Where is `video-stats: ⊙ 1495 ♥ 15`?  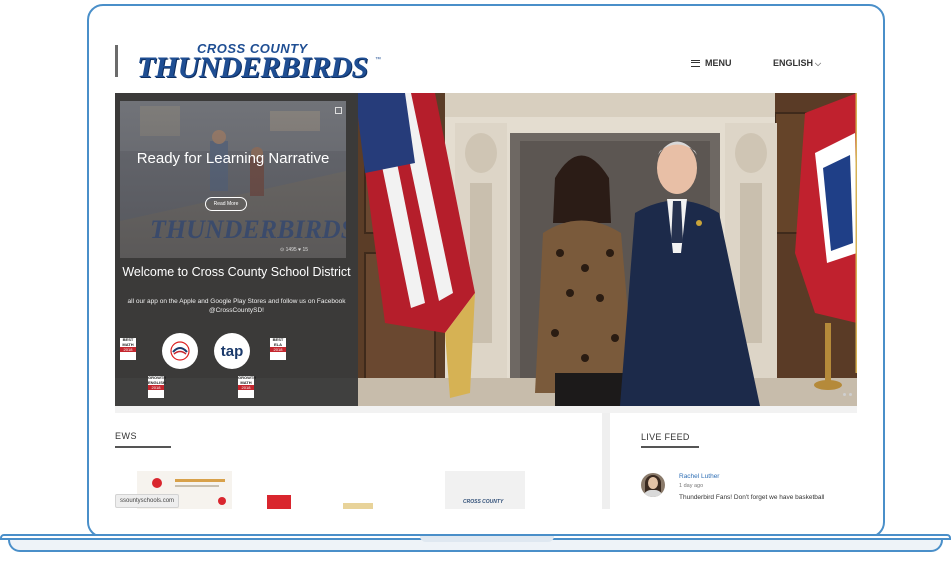
video-stats: ⊙ 1495 ♥ 15 is located at coordinates (294, 250).